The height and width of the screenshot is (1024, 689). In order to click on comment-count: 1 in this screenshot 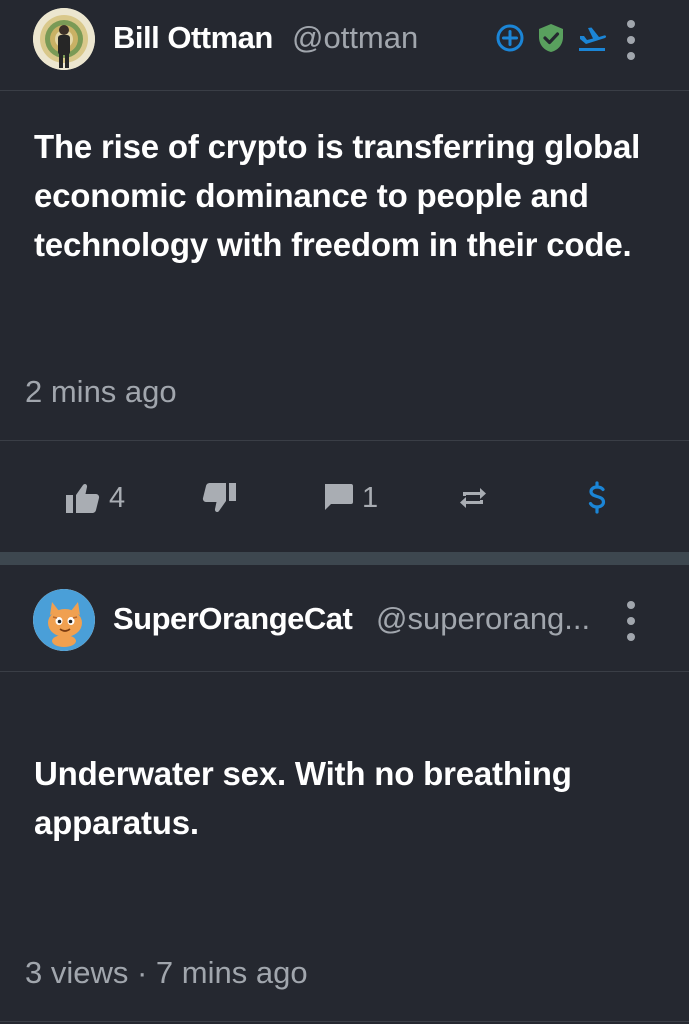, I will do `click(370, 497)`.